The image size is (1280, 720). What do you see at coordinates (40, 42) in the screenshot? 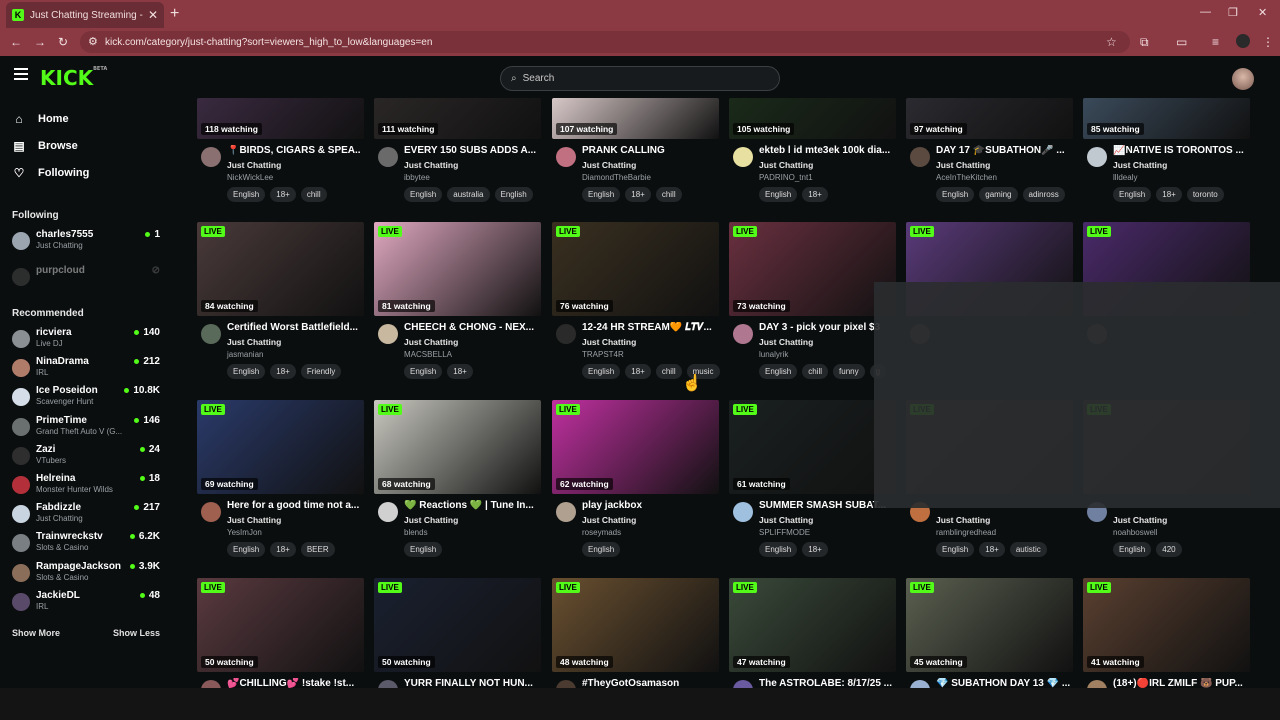
I see `forward-icon: →` at bounding box center [40, 42].